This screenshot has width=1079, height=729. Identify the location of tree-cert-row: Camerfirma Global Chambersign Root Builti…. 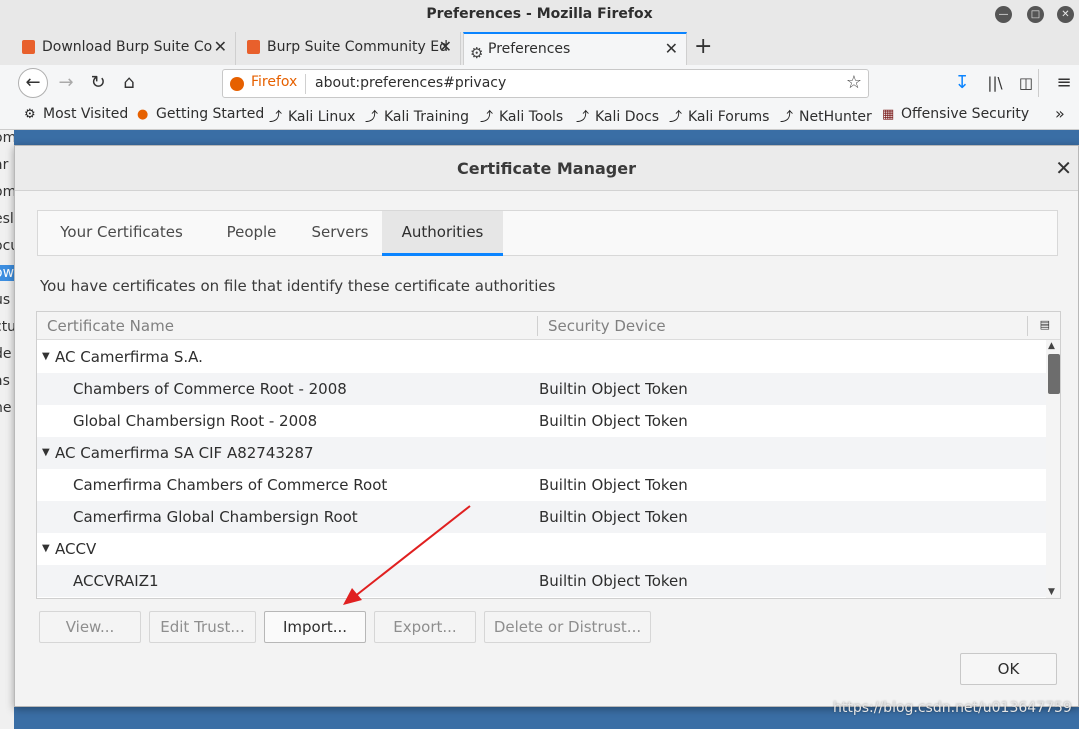
(542, 517).